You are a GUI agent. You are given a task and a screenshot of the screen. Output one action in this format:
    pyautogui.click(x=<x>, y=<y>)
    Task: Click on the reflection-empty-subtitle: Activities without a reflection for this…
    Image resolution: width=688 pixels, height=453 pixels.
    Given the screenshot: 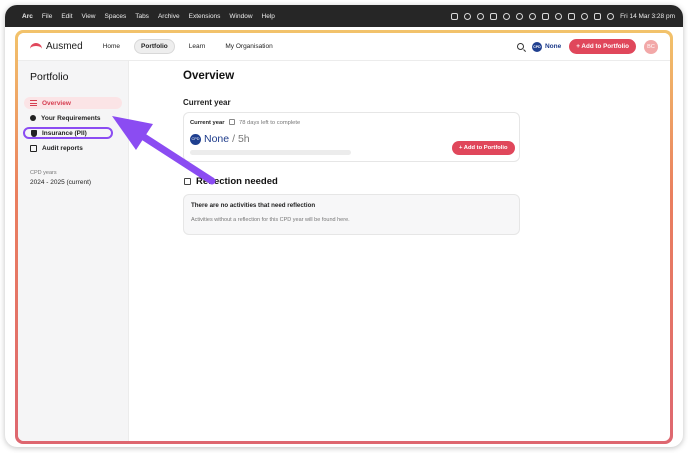 What is the action you would take?
    pyautogui.click(x=270, y=220)
    